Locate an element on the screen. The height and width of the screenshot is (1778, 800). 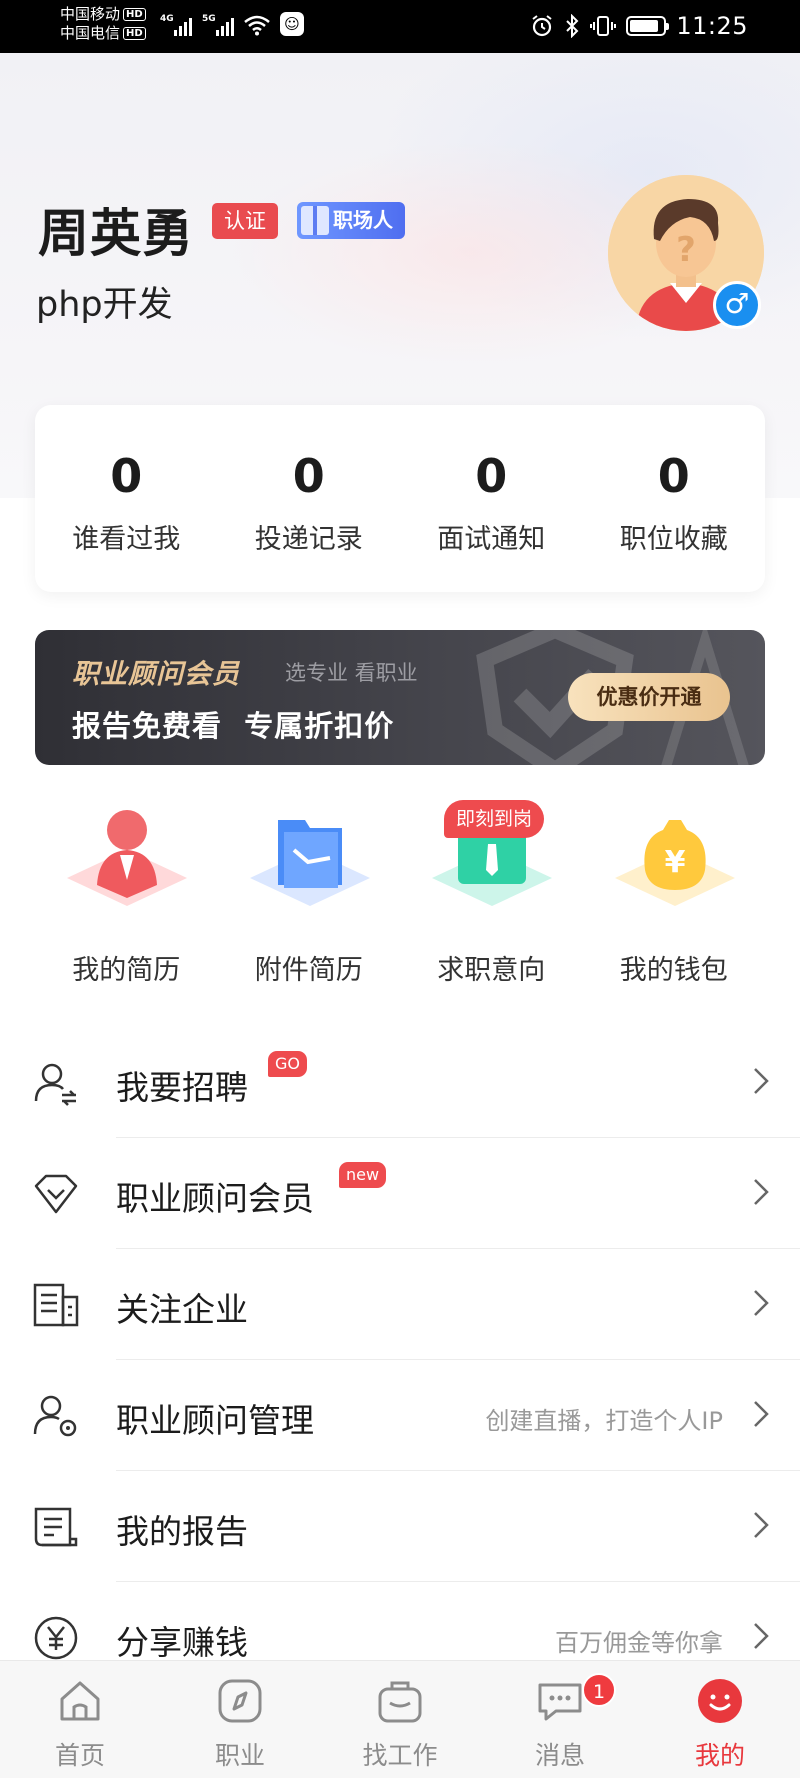
tab-career: 职业 is located at coordinates (240, 1719).